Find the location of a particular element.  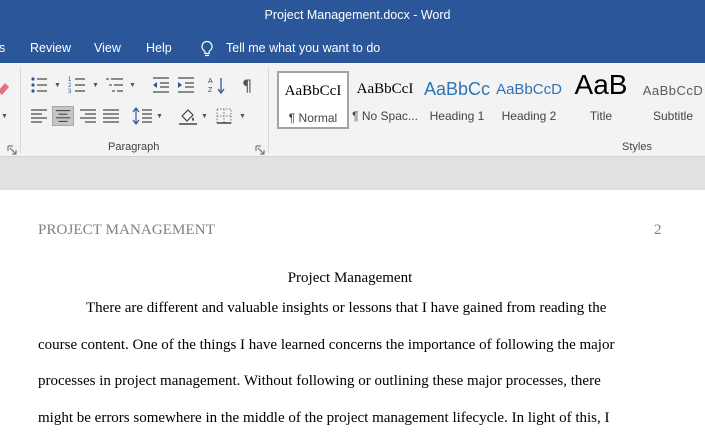

menu-tab-help: Help is located at coordinates (159, 48).